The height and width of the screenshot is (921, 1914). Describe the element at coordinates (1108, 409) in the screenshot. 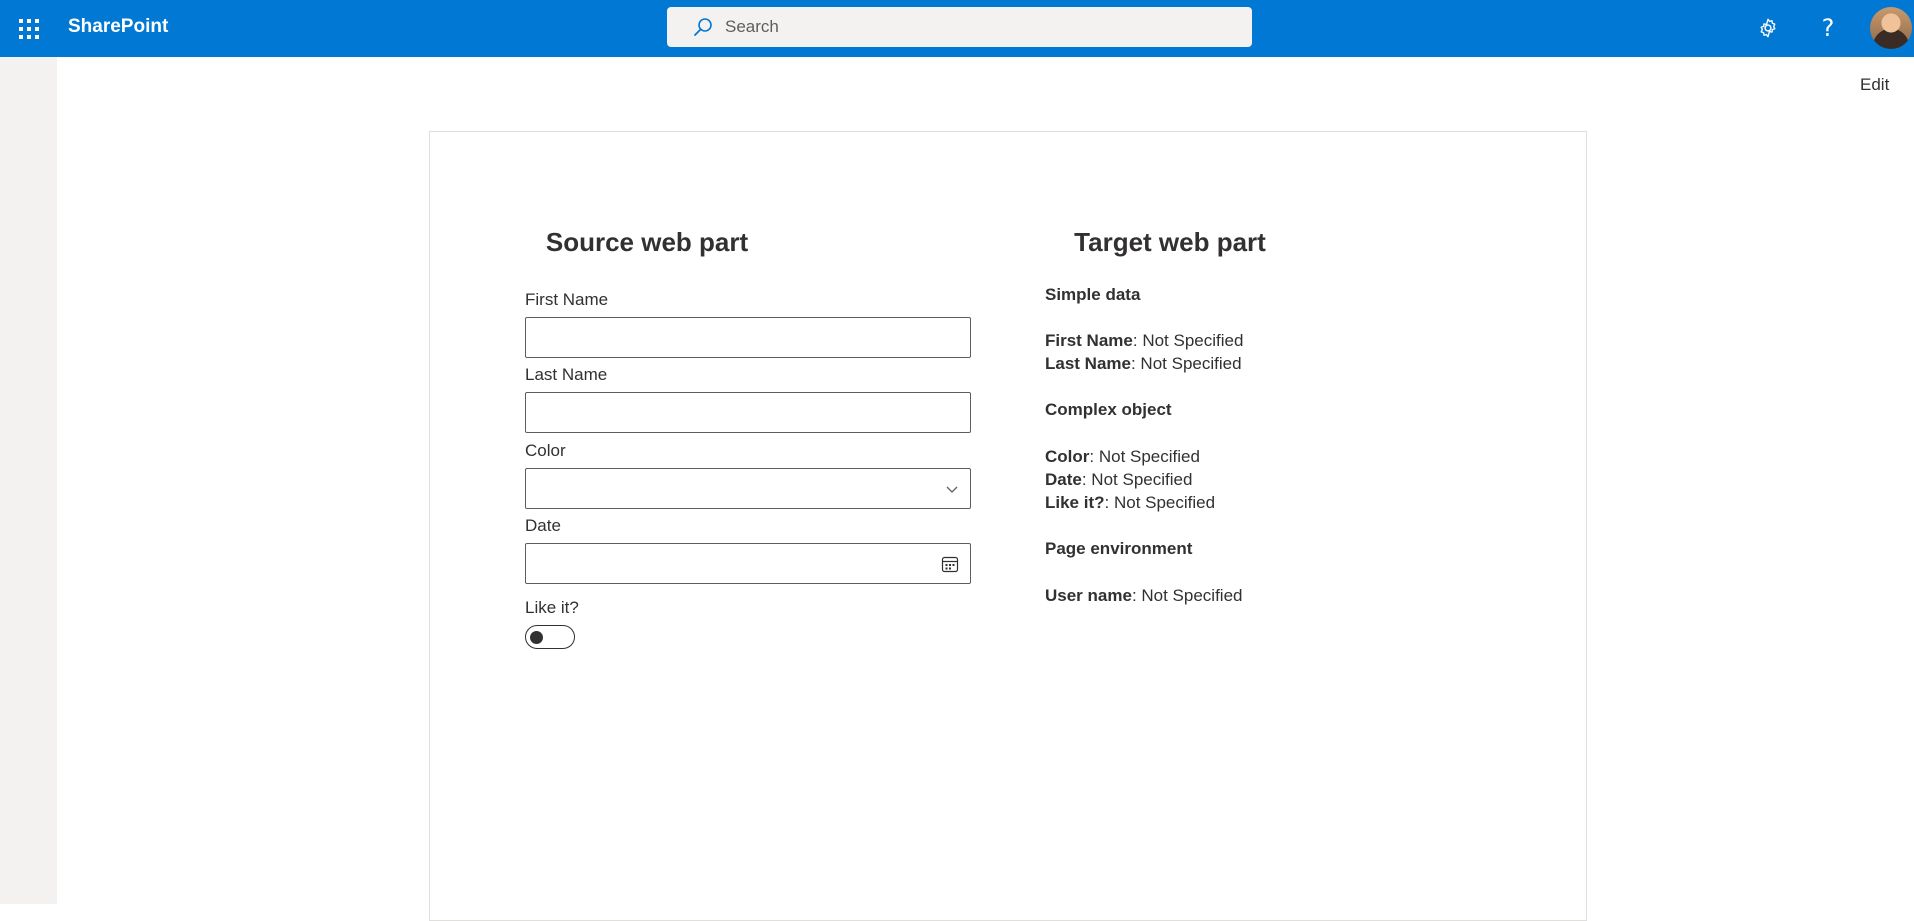

I see `complex-object-heading: Complex object` at that location.